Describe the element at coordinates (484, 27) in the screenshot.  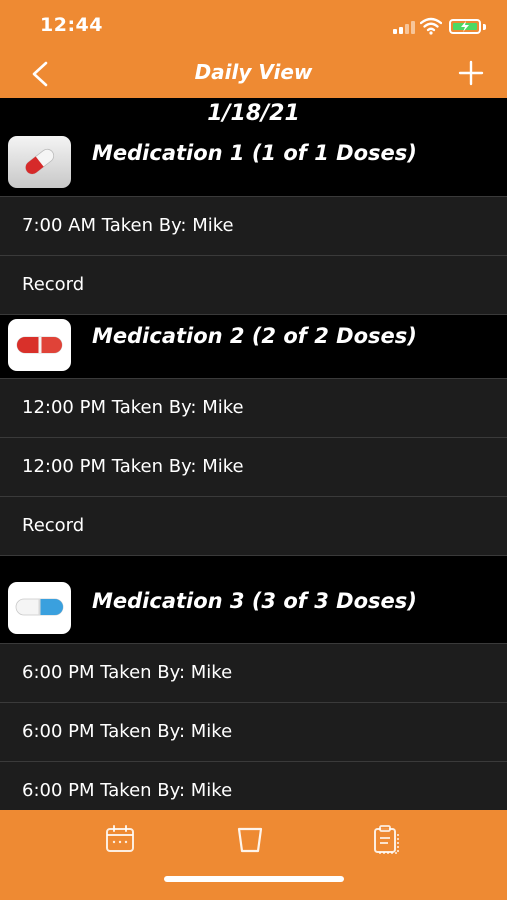
I see `battery-tip` at that location.